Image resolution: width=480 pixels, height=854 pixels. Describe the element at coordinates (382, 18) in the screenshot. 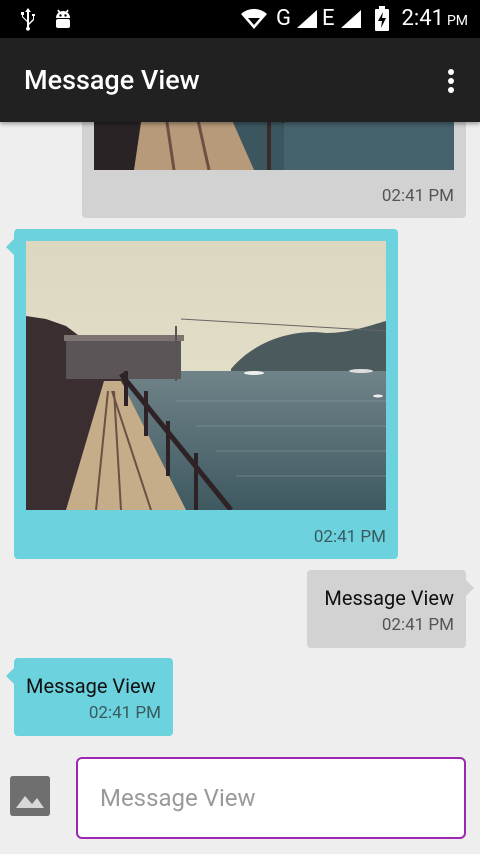

I see `battery-charging-icon` at that location.